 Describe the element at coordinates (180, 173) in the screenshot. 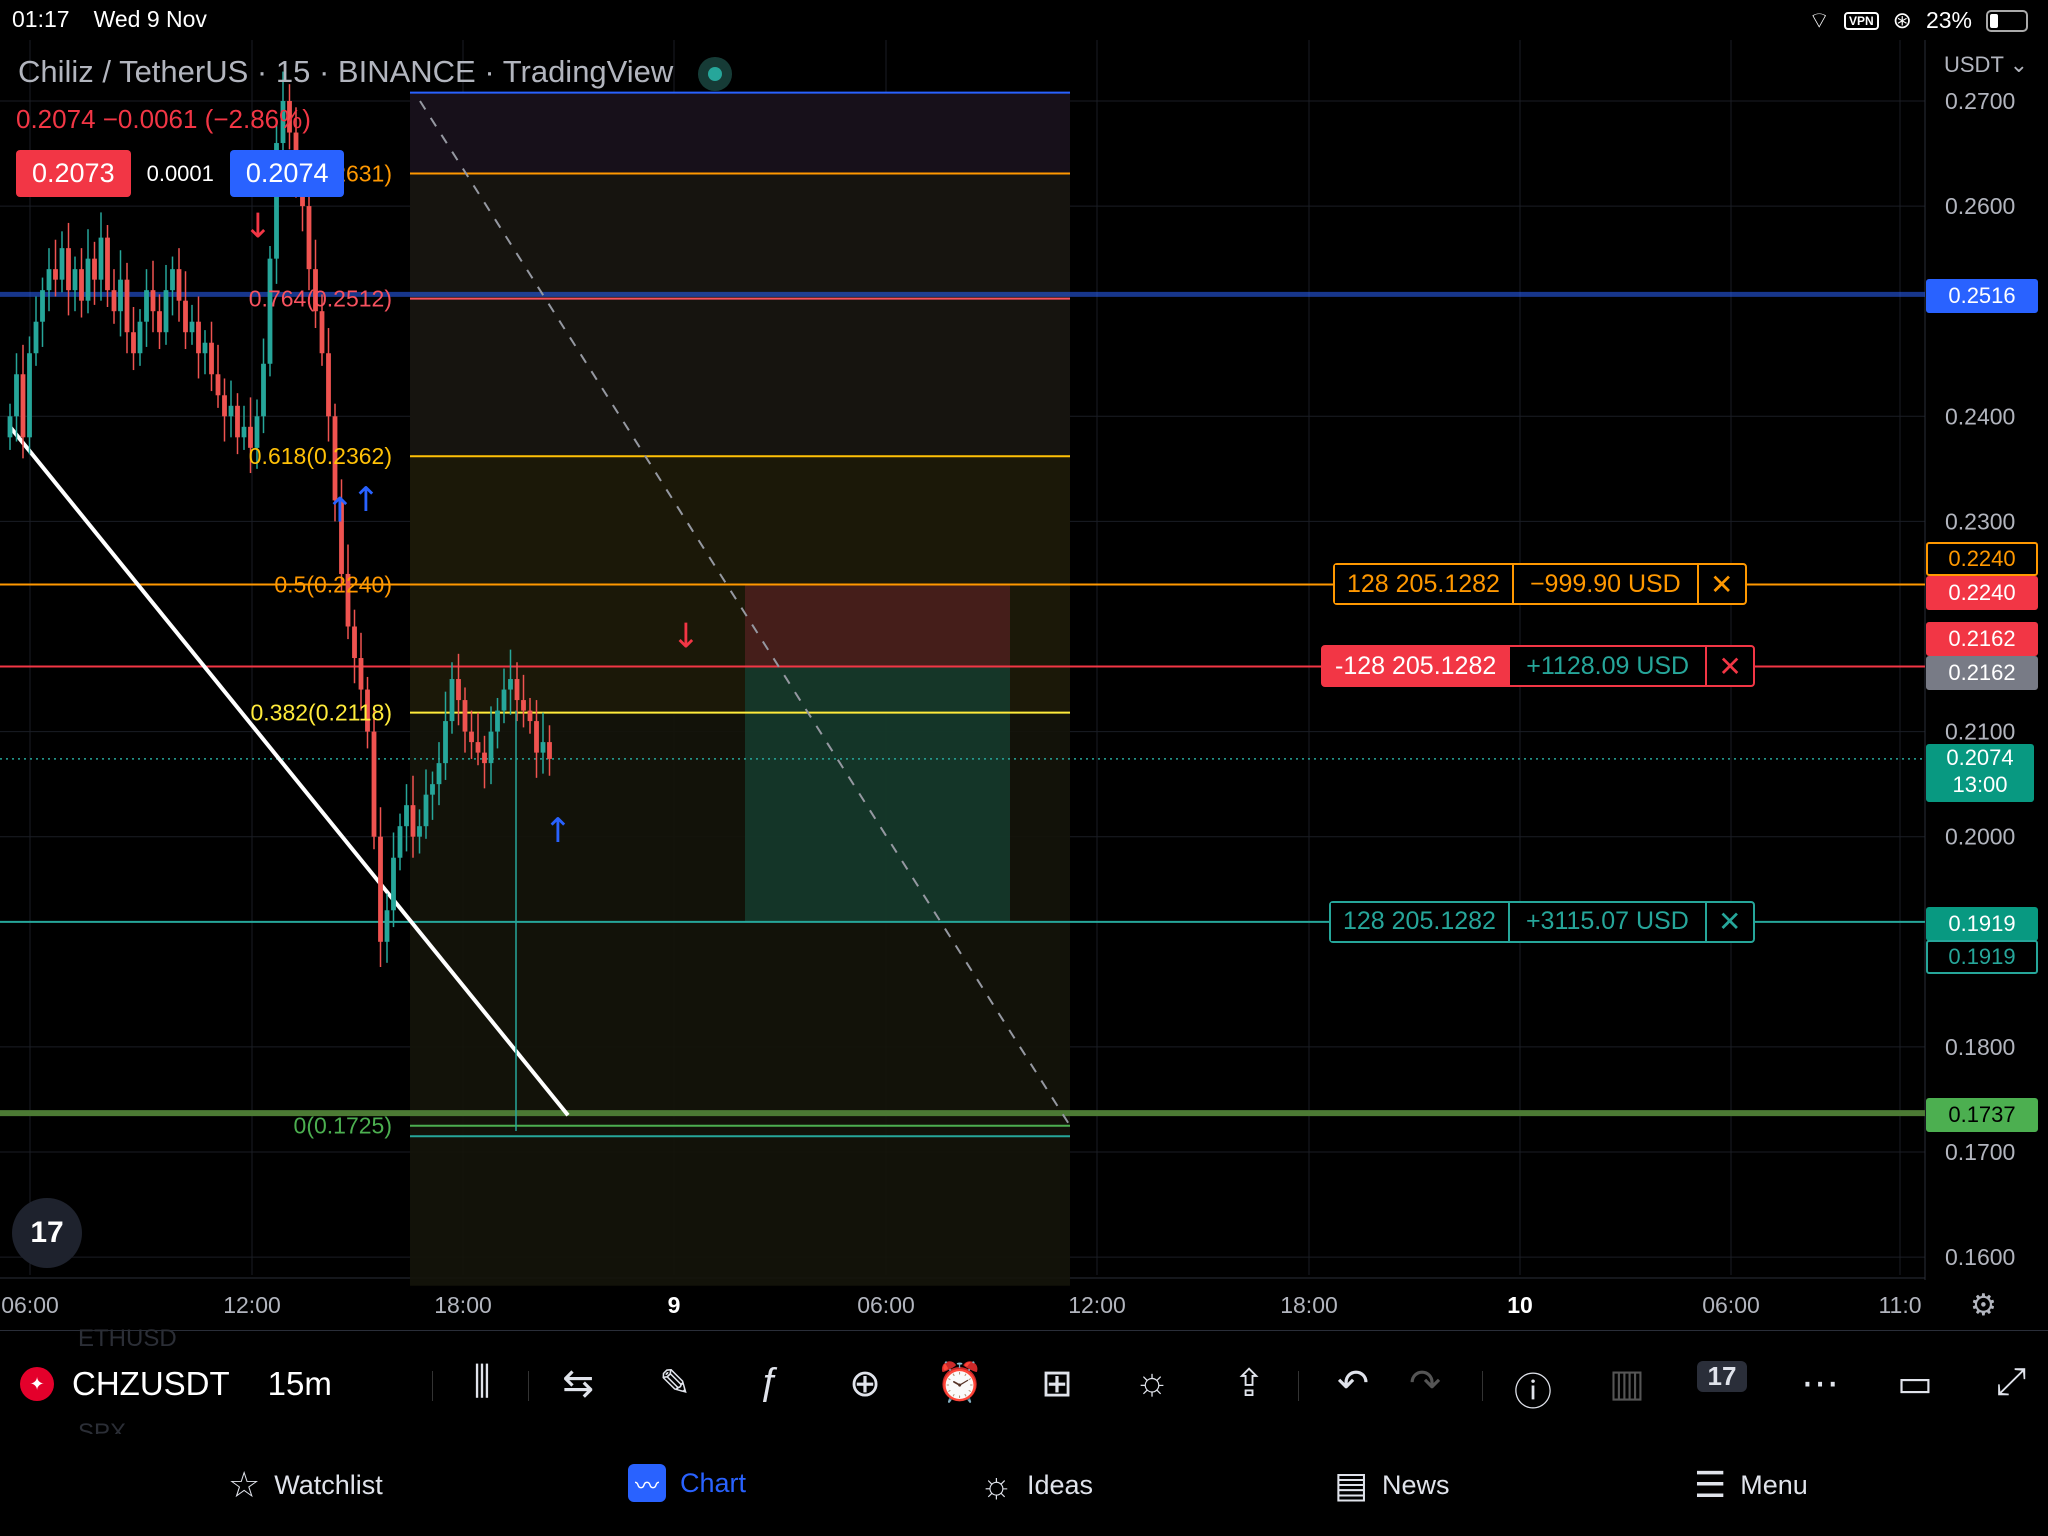

I see `spread: 0.0001` at that location.